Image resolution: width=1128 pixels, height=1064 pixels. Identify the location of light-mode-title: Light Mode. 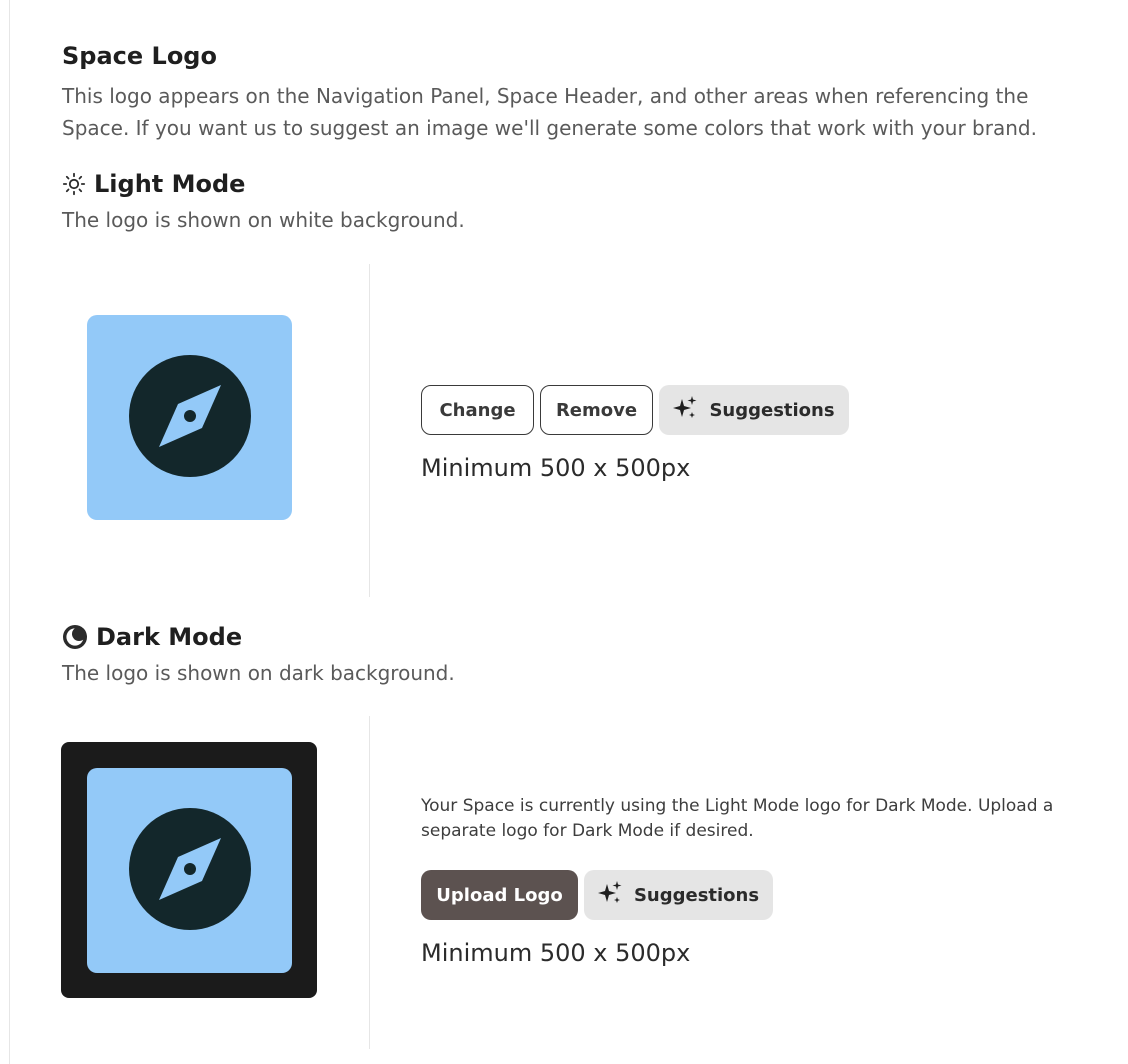
(170, 184).